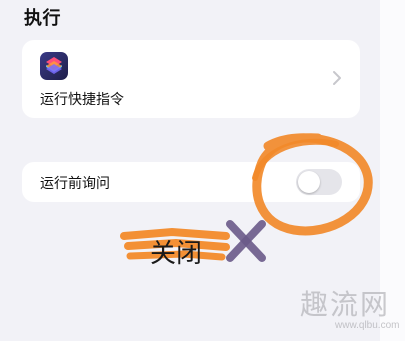  Describe the element at coordinates (75, 184) in the screenshot. I see `ask-before-running-label: 运行前询问` at that location.